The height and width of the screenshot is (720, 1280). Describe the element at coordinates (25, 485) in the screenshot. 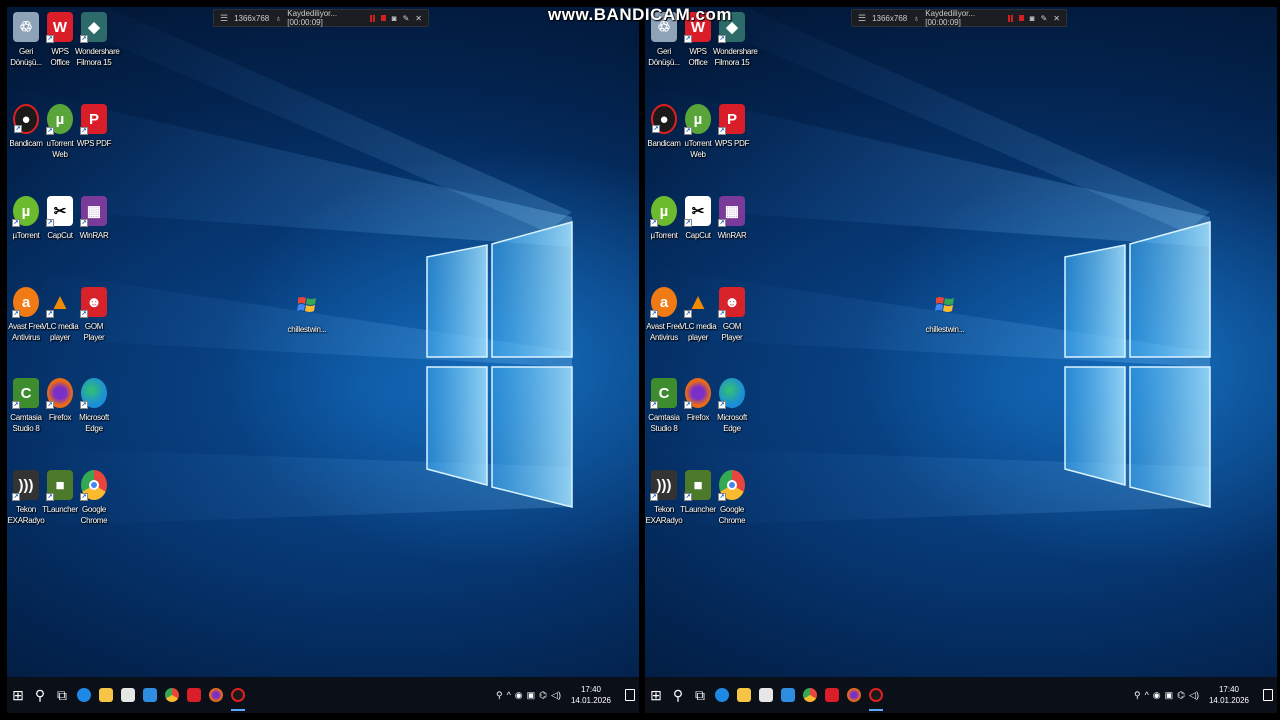

I see `exaradyo-icon: ))) ↗` at that location.